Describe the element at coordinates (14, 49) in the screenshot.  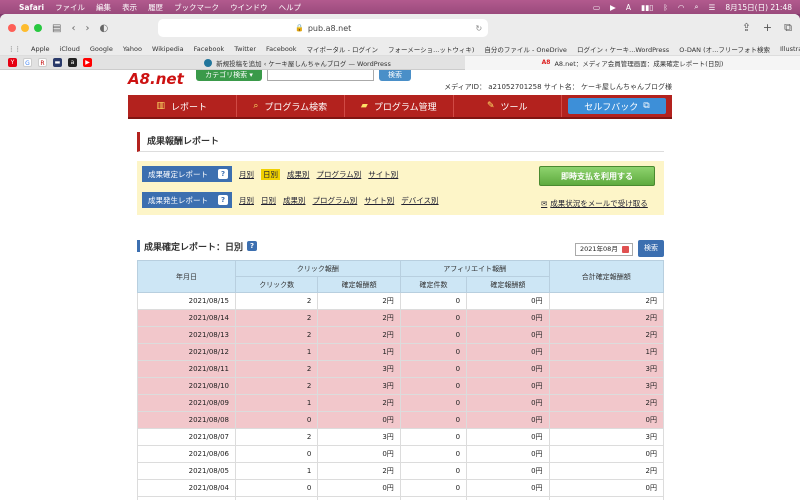
I see `favorites-grid-icon: ⋮⋮` at that location.